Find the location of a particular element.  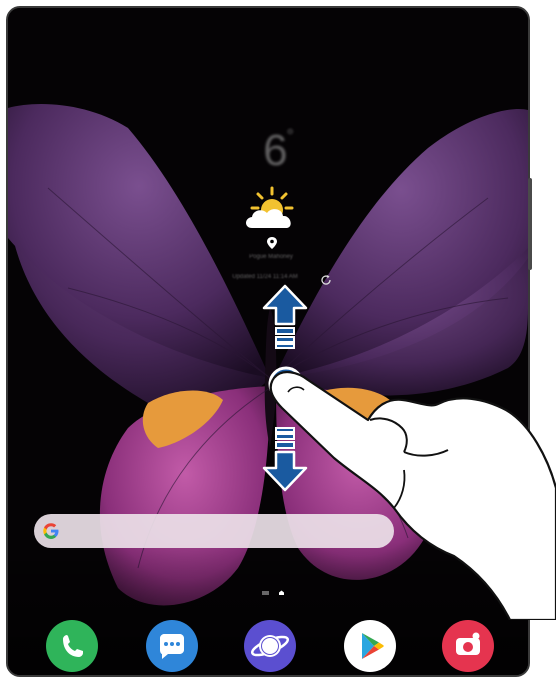

refresh-icon is located at coordinates (326, 280).